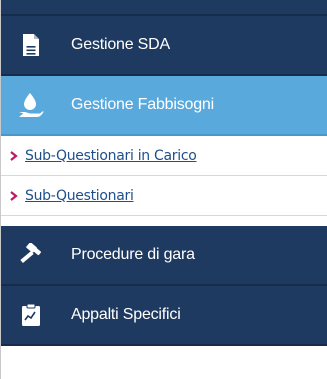 The width and height of the screenshot is (327, 379). Describe the element at coordinates (111, 156) in the screenshot. I see `submenu-link: Sub-Questionari in Carico` at that location.